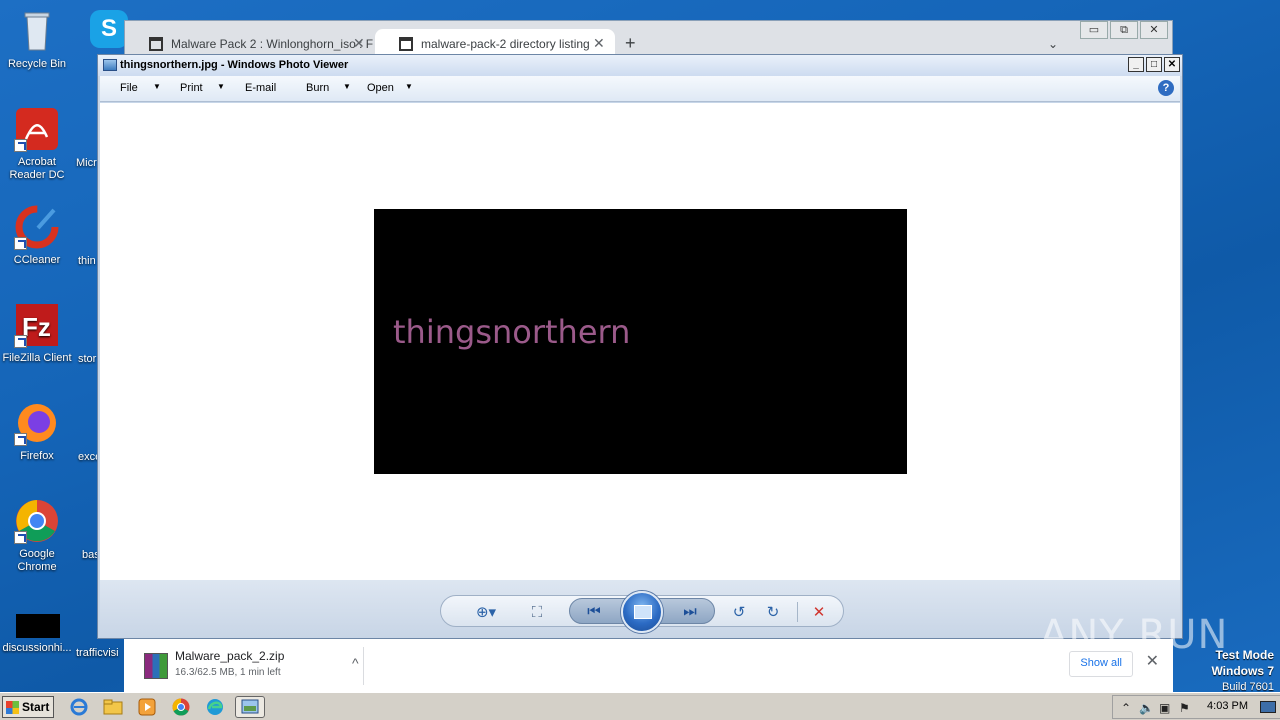 The height and width of the screenshot is (720, 1280). What do you see at coordinates (191, 88) in the screenshot?
I see `menu-print: Print` at bounding box center [191, 88].